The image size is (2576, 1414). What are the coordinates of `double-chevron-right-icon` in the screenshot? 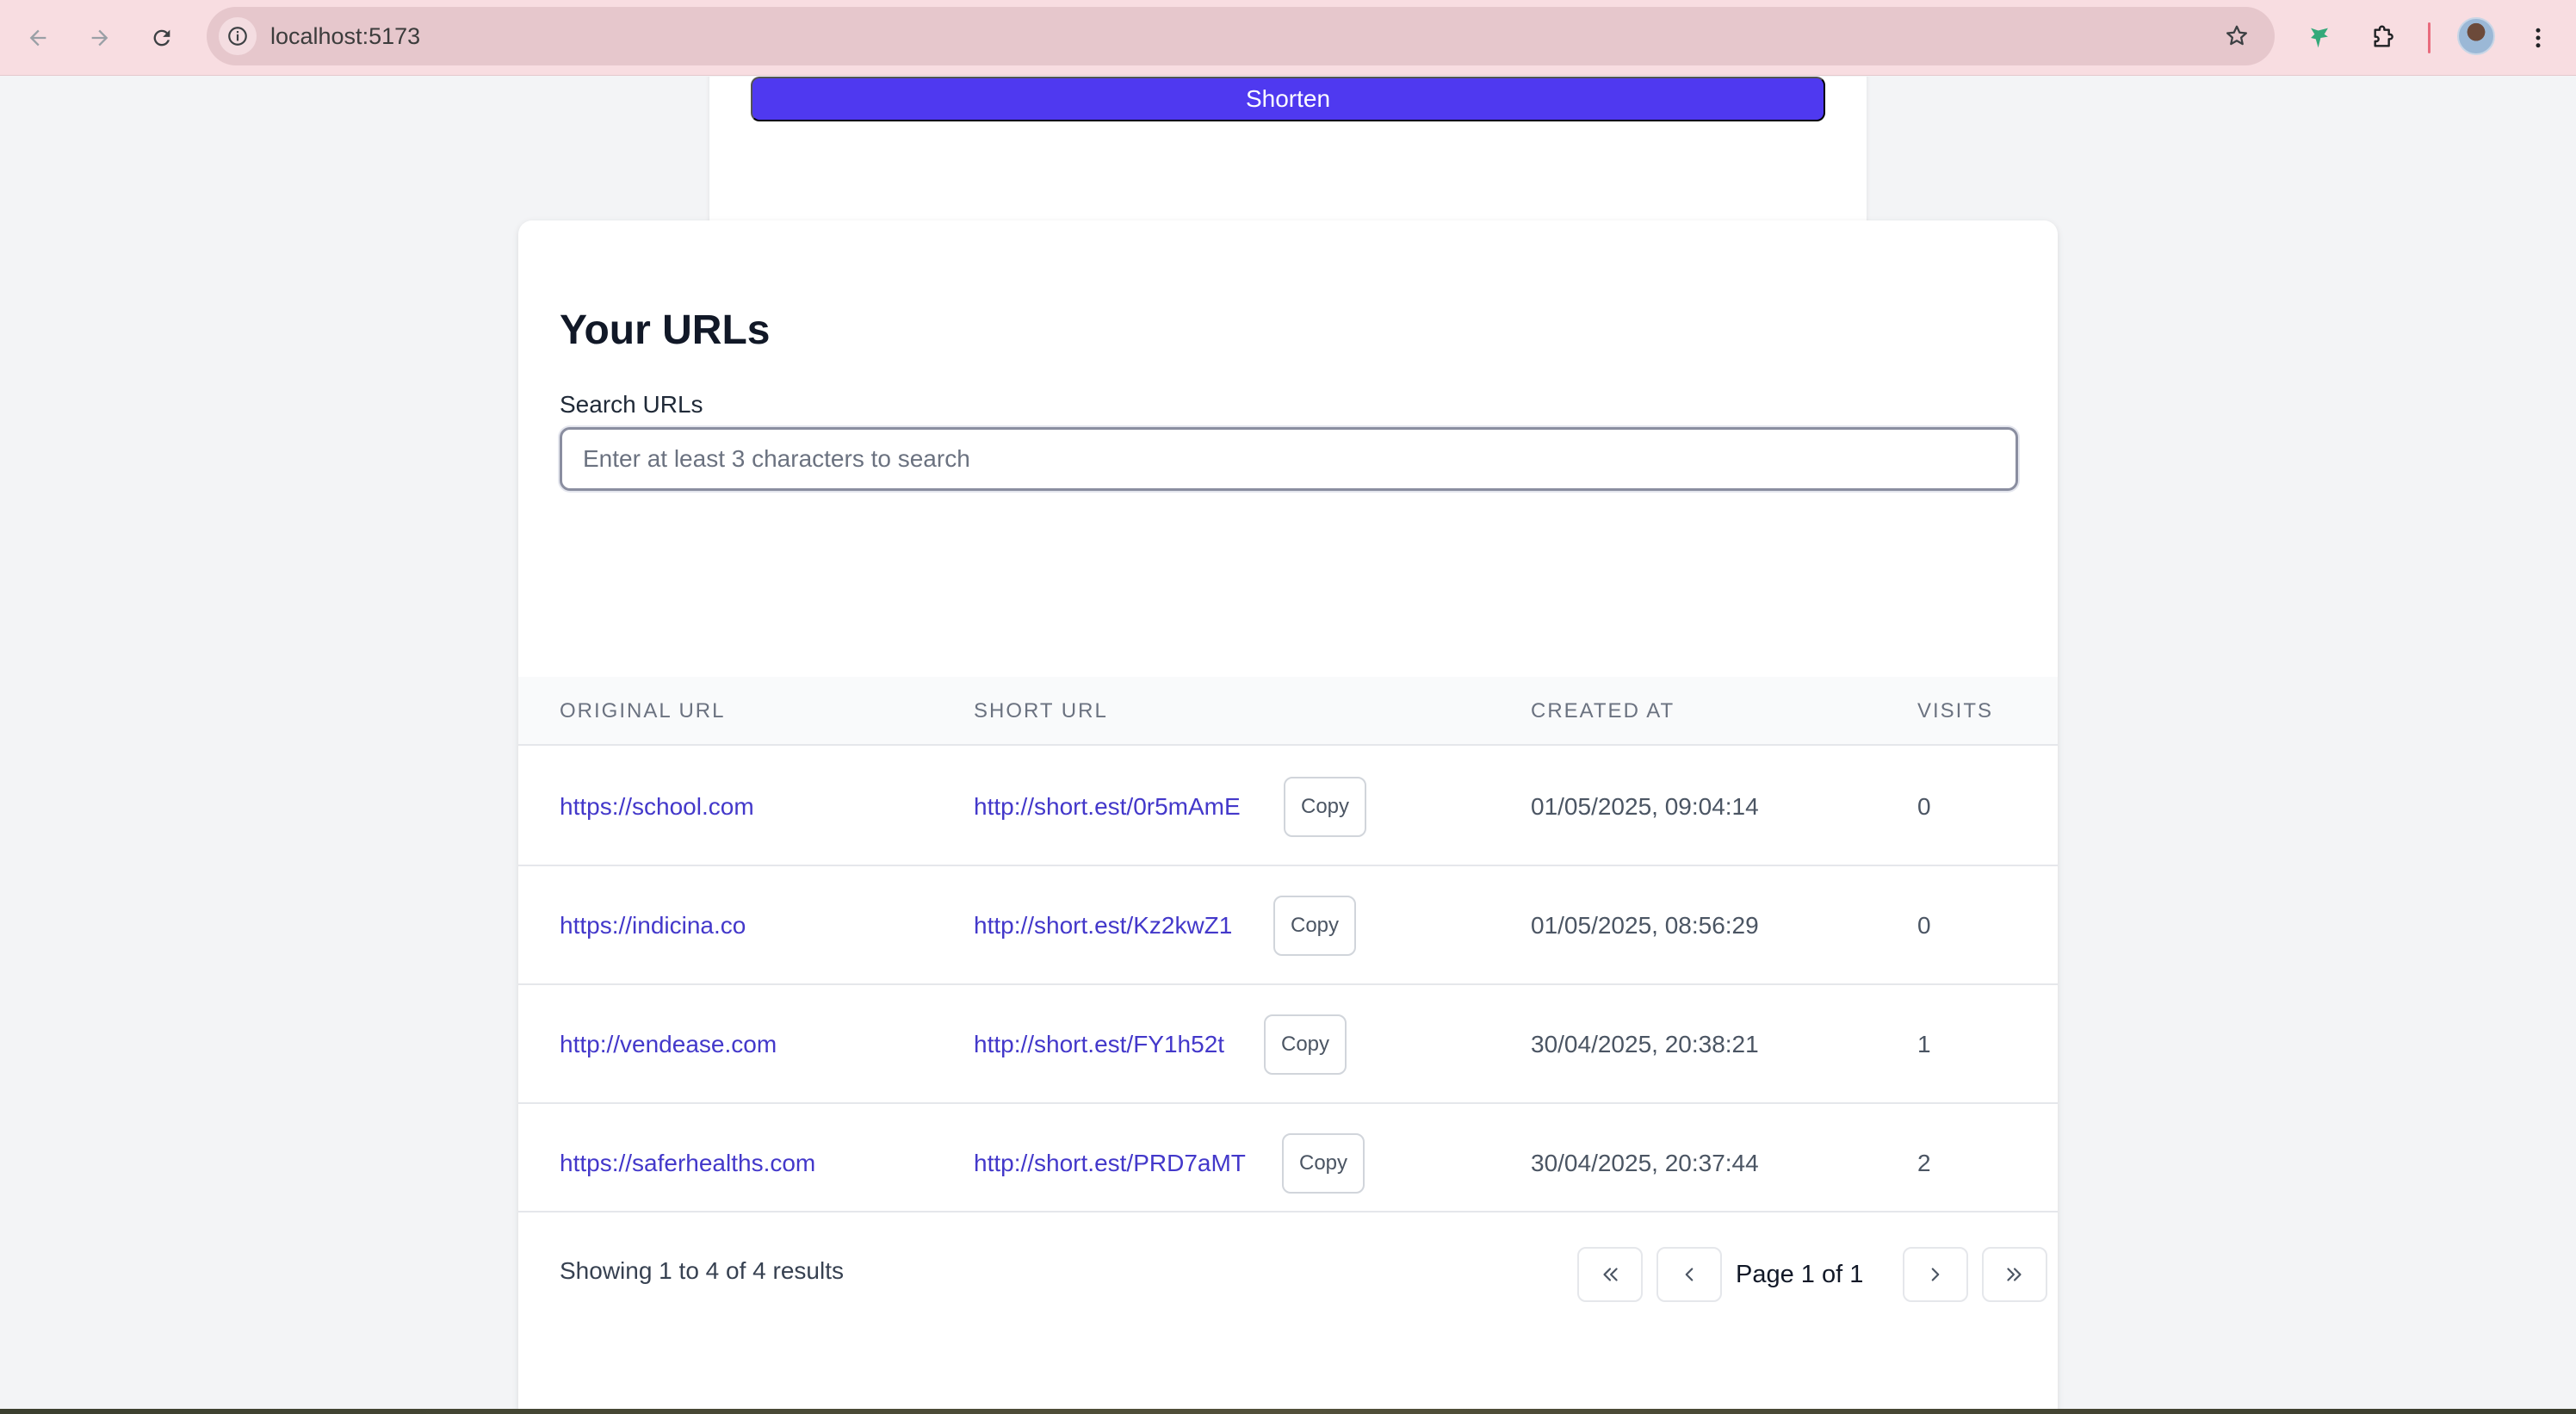 It's located at (2015, 1274).